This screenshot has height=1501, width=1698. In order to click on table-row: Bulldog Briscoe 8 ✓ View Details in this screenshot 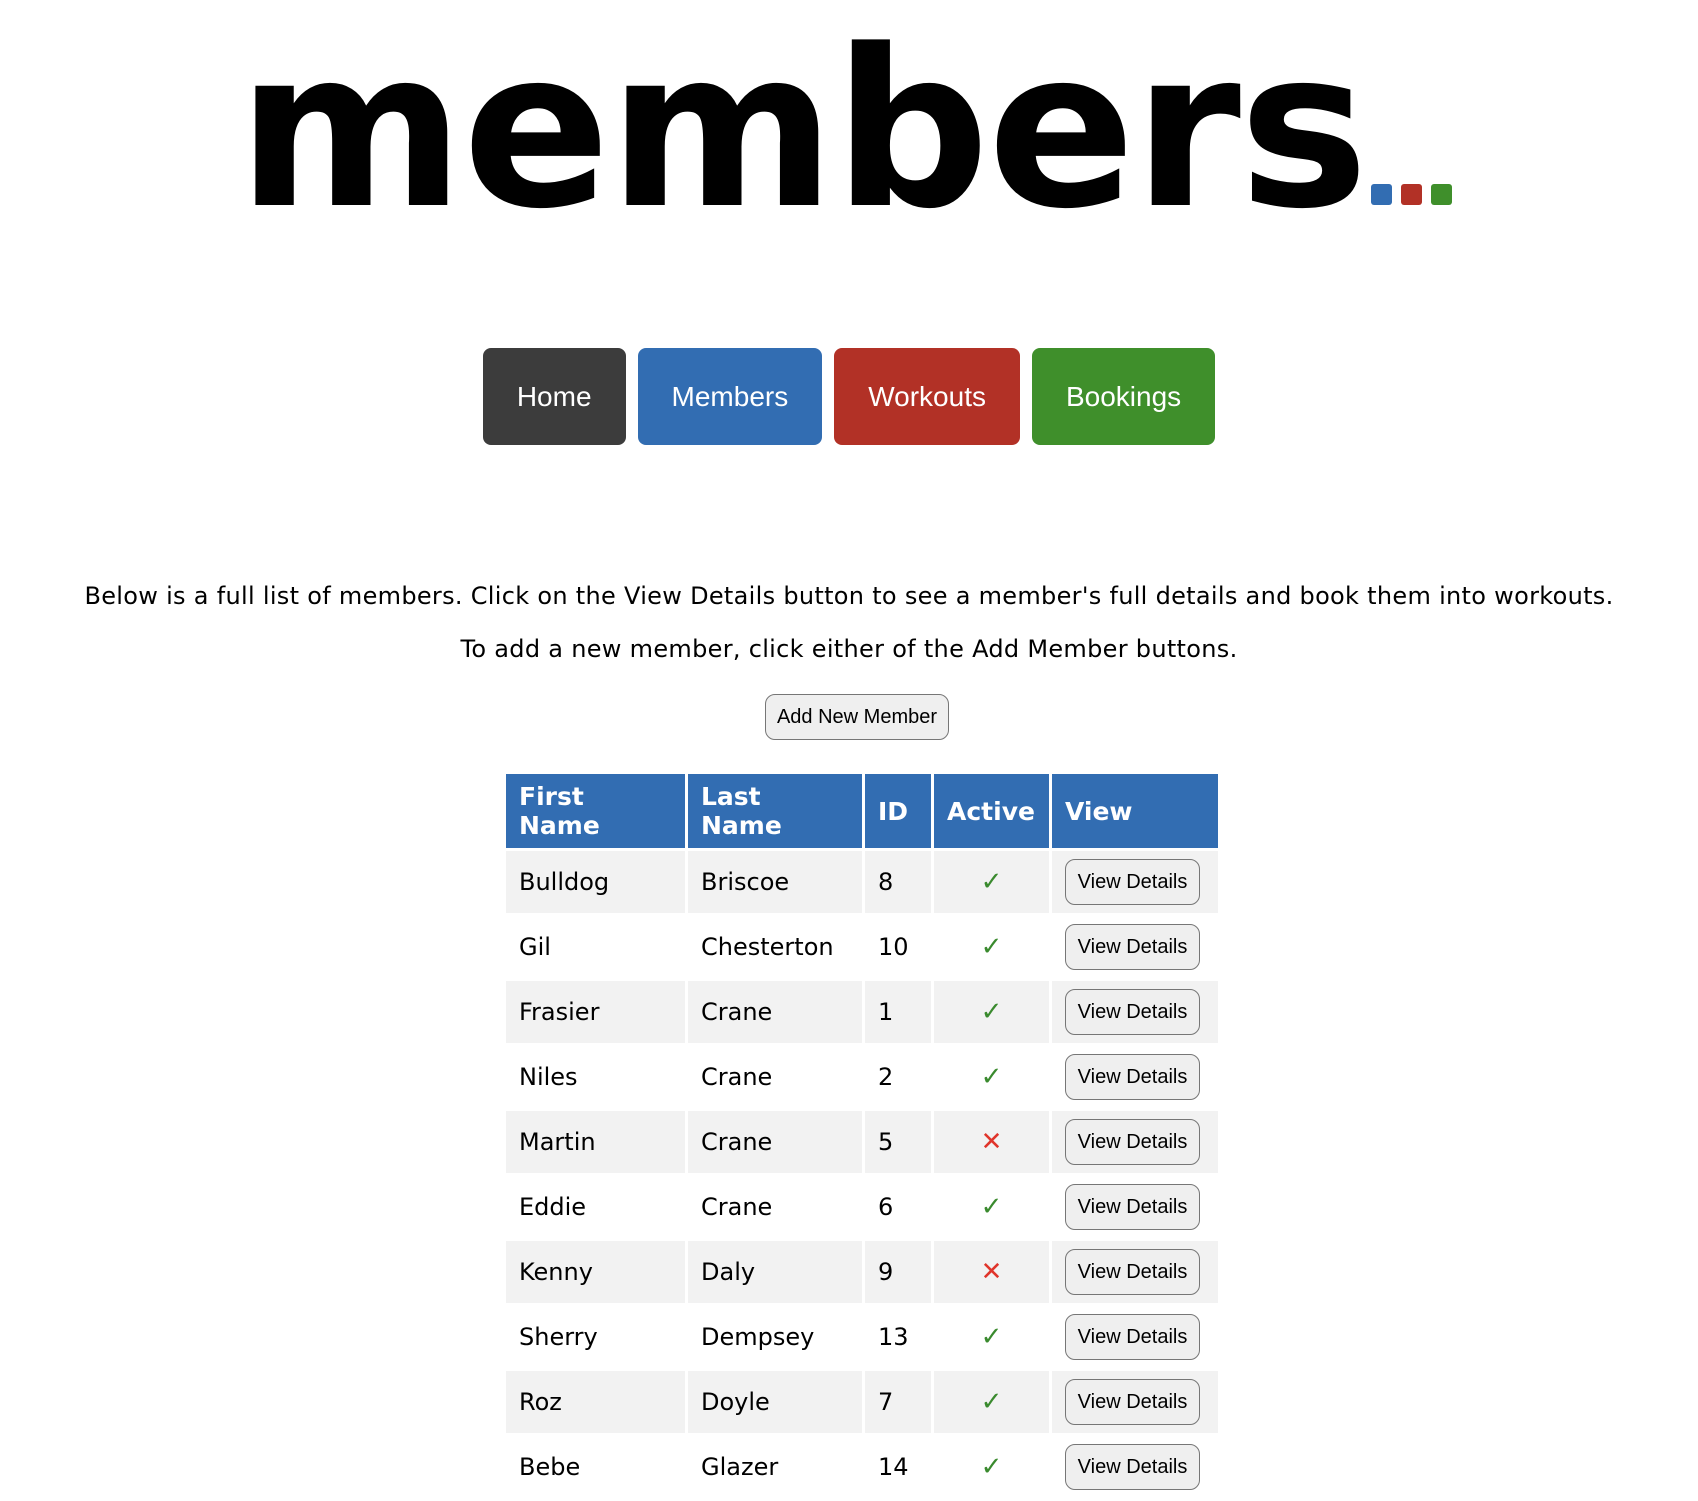, I will do `click(862, 882)`.